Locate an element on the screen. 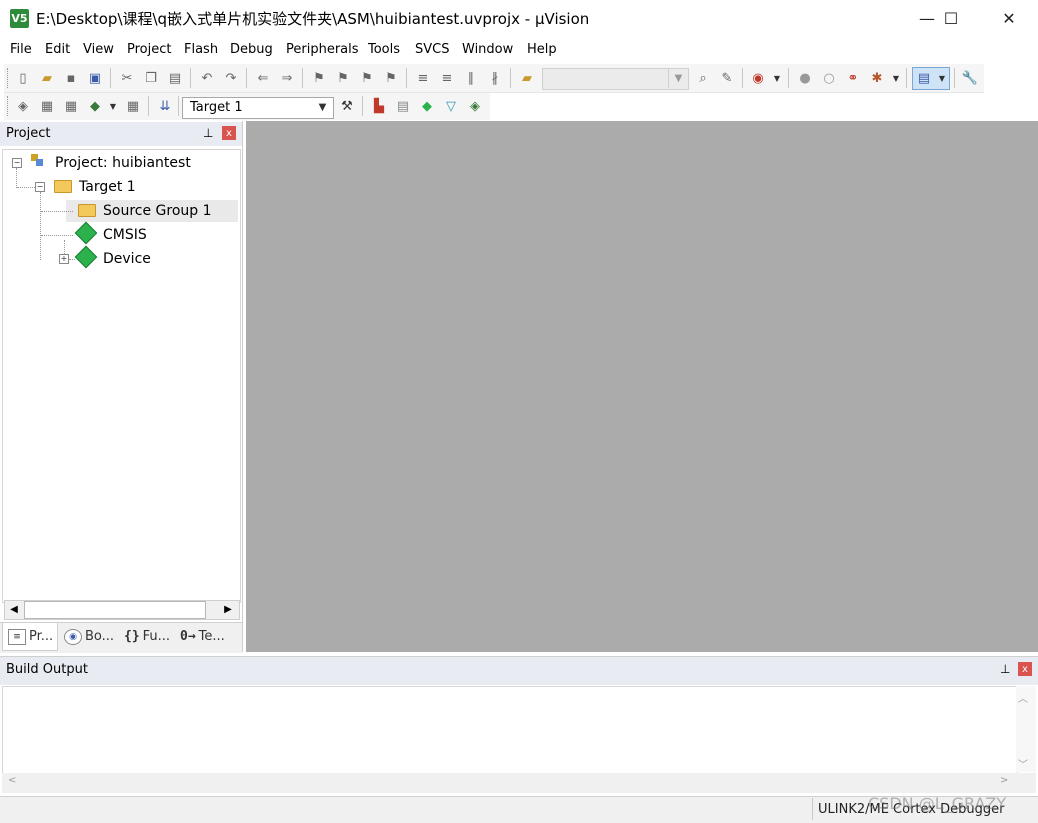 The width and height of the screenshot is (1038, 823). tree-item-source-group: Source Group 1 is located at coordinates (157, 211).